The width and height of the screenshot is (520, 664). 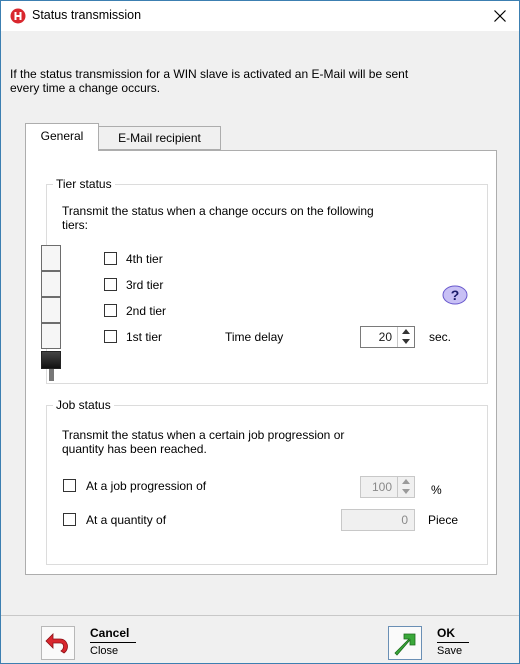 What do you see at coordinates (110, 336) in the screenshot?
I see `checkbox-1st-tier` at bounding box center [110, 336].